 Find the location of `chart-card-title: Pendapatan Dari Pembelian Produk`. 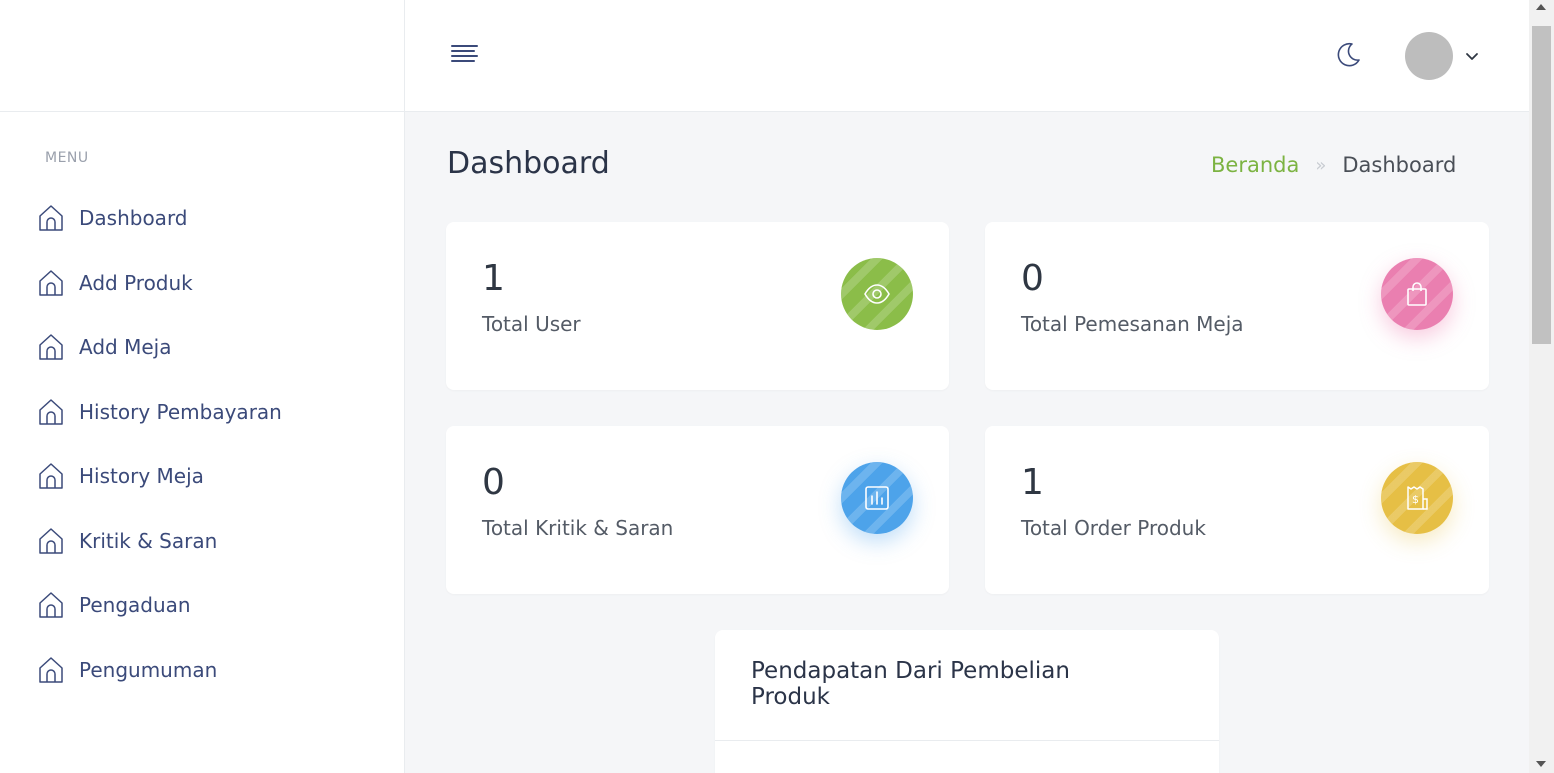

chart-card-title: Pendapatan Dari Pembelian Produk is located at coordinates (910, 684).